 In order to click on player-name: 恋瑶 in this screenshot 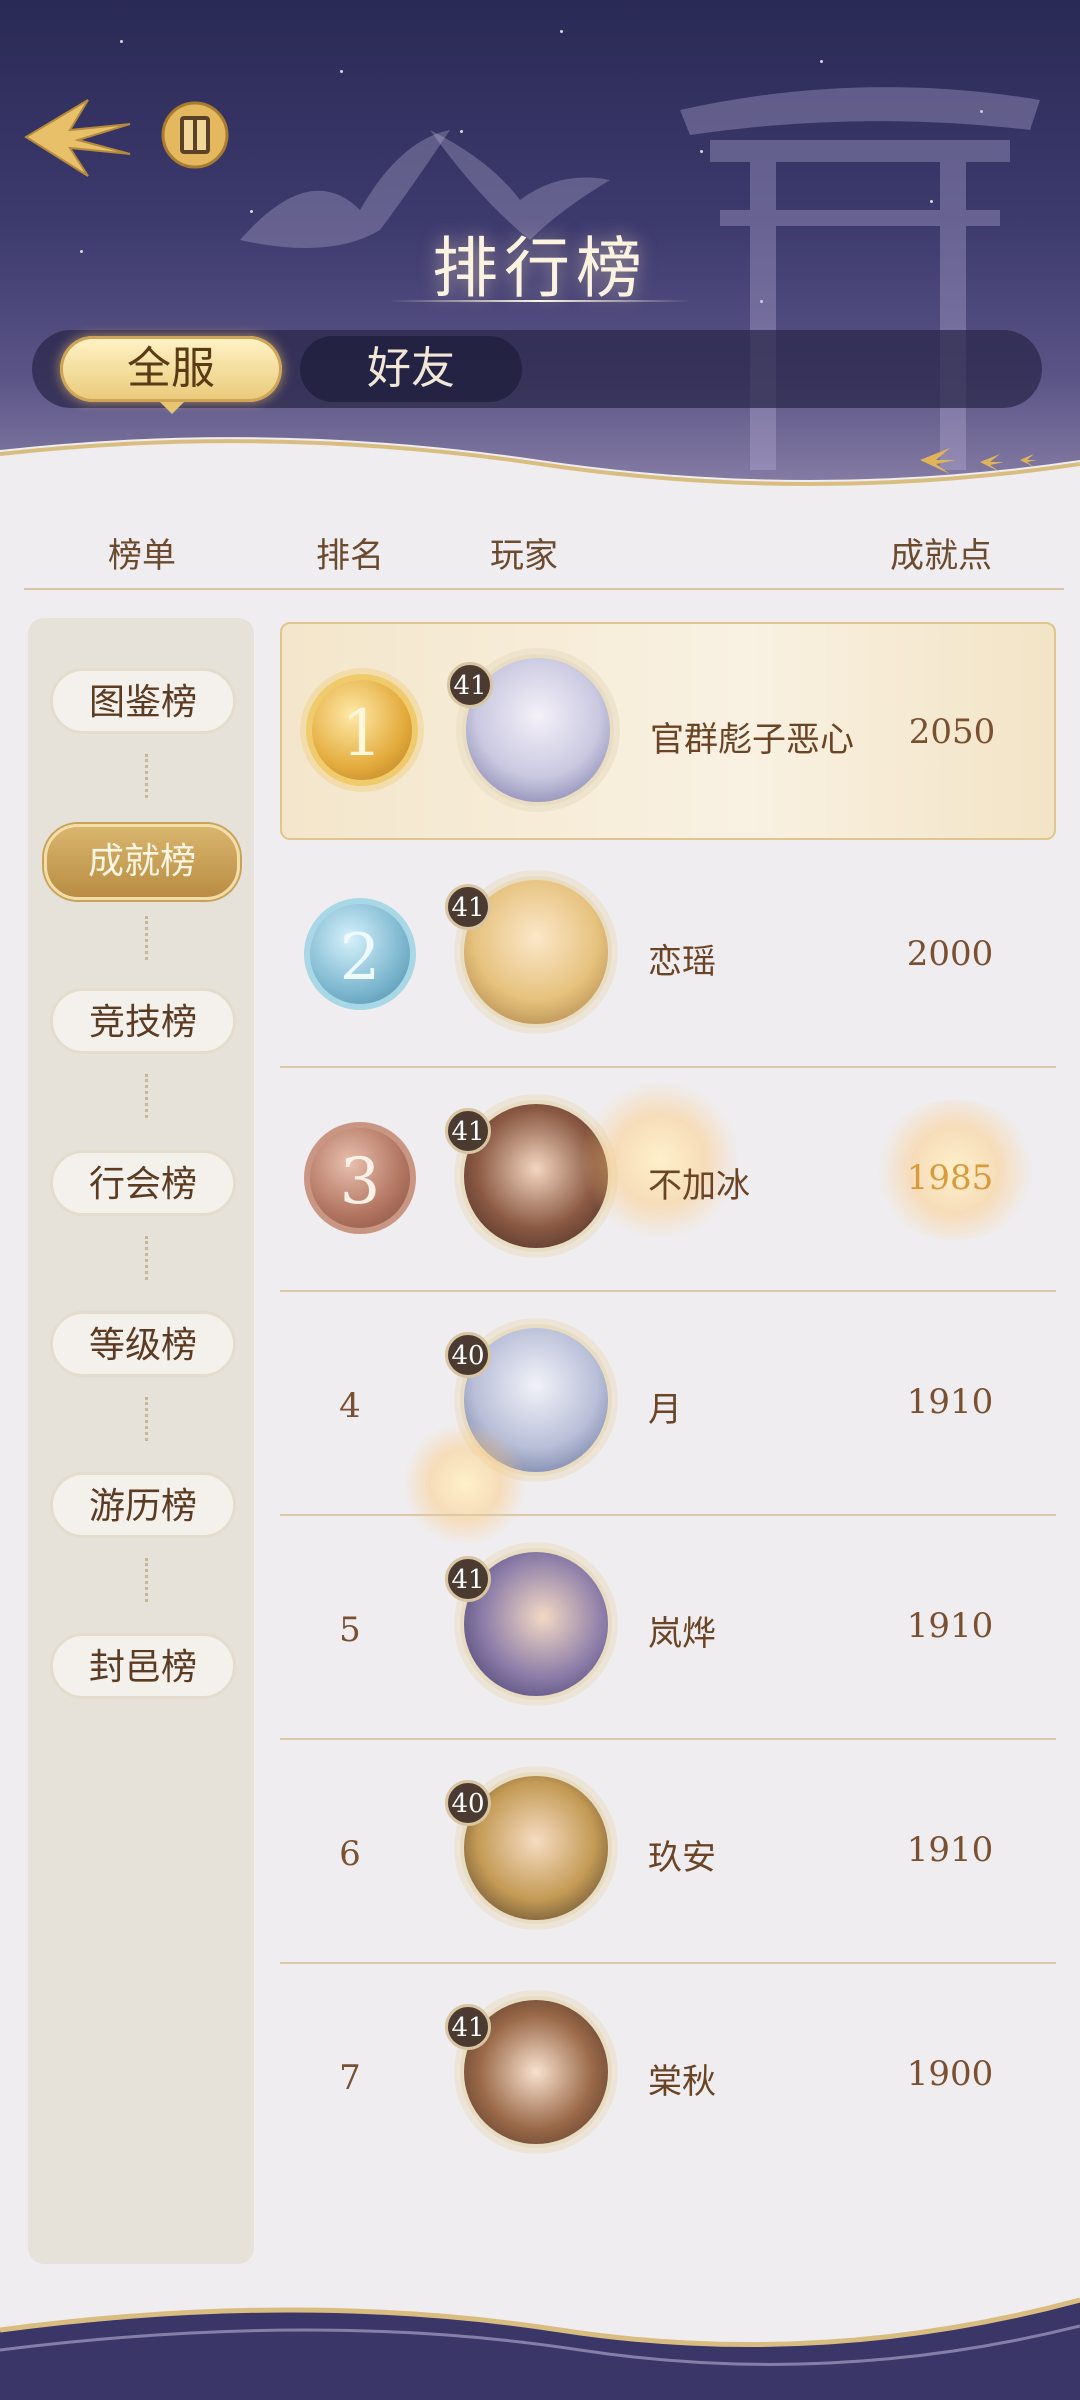, I will do `click(682, 962)`.